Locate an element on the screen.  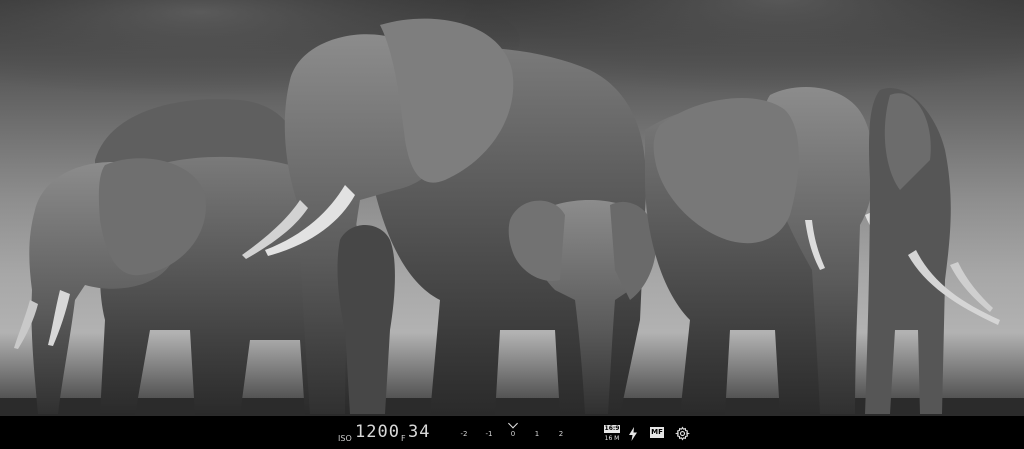
gear-icon is located at coordinates (682, 433).